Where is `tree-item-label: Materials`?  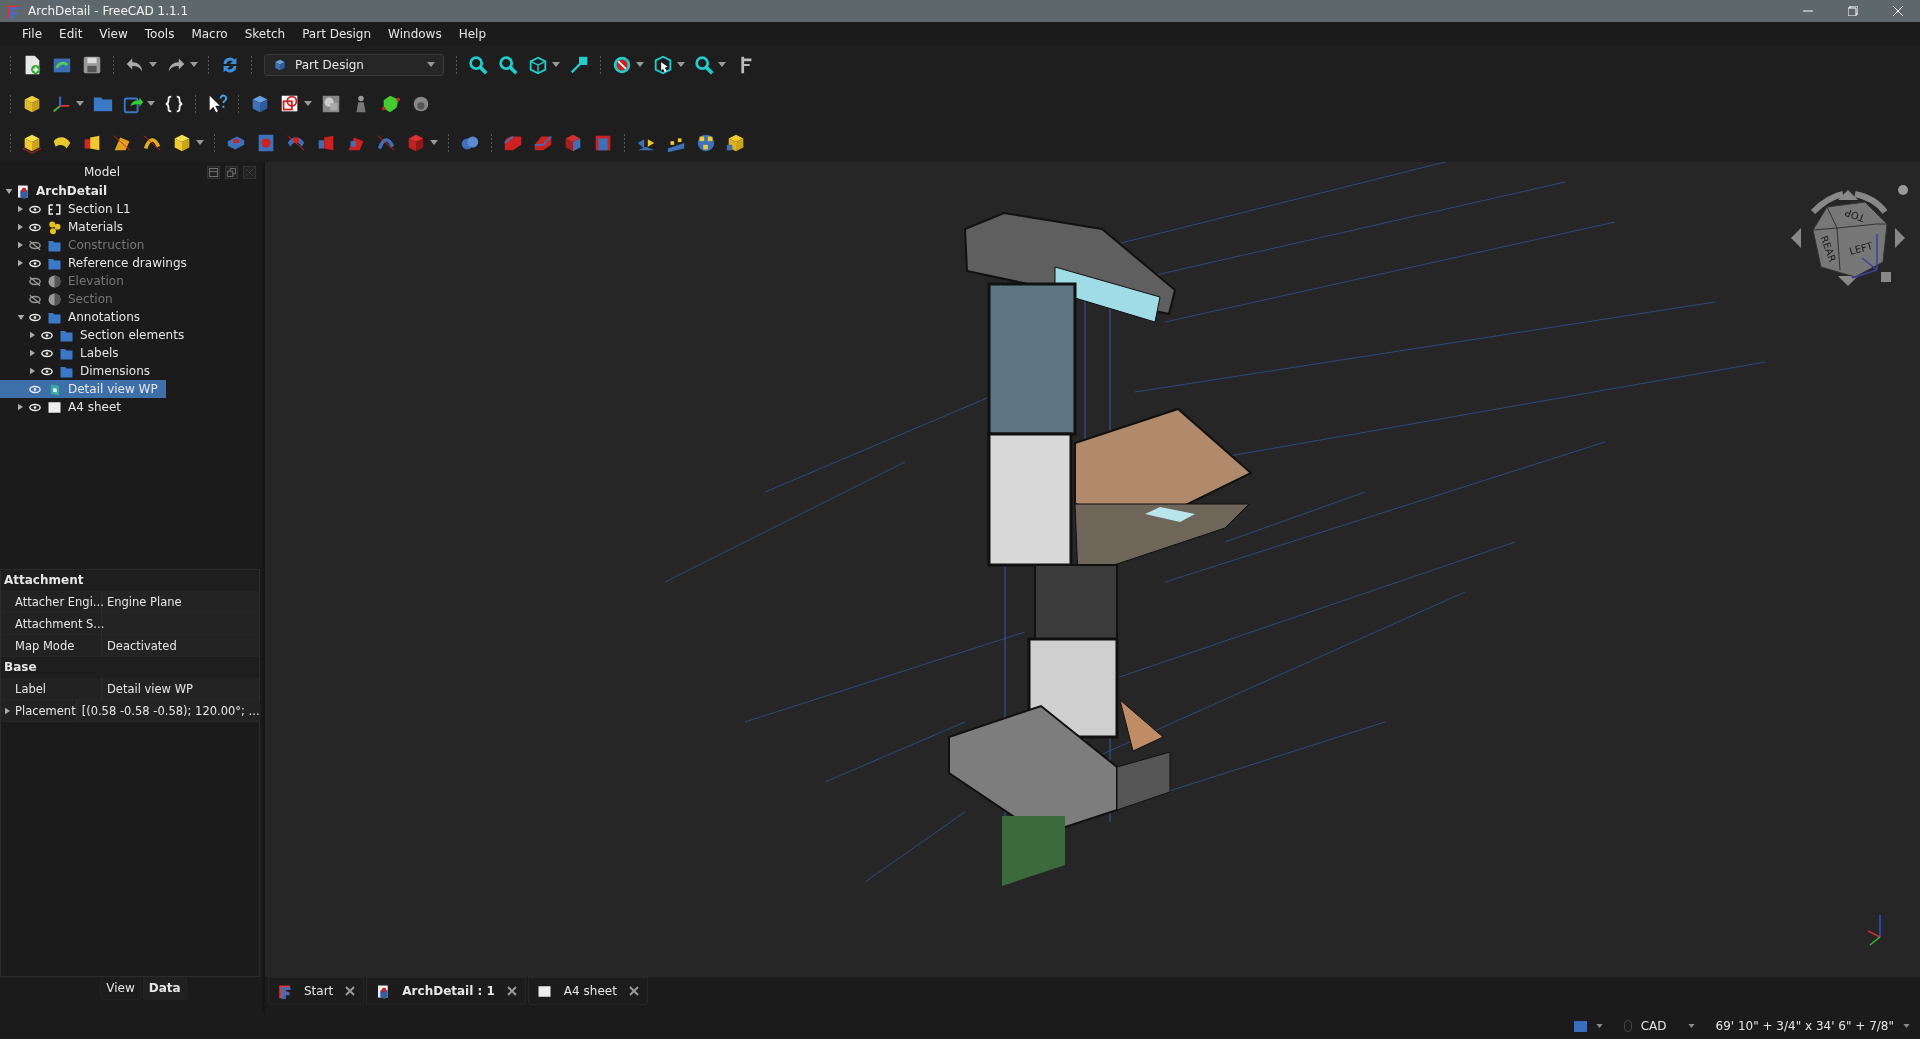 tree-item-label: Materials is located at coordinates (95, 227).